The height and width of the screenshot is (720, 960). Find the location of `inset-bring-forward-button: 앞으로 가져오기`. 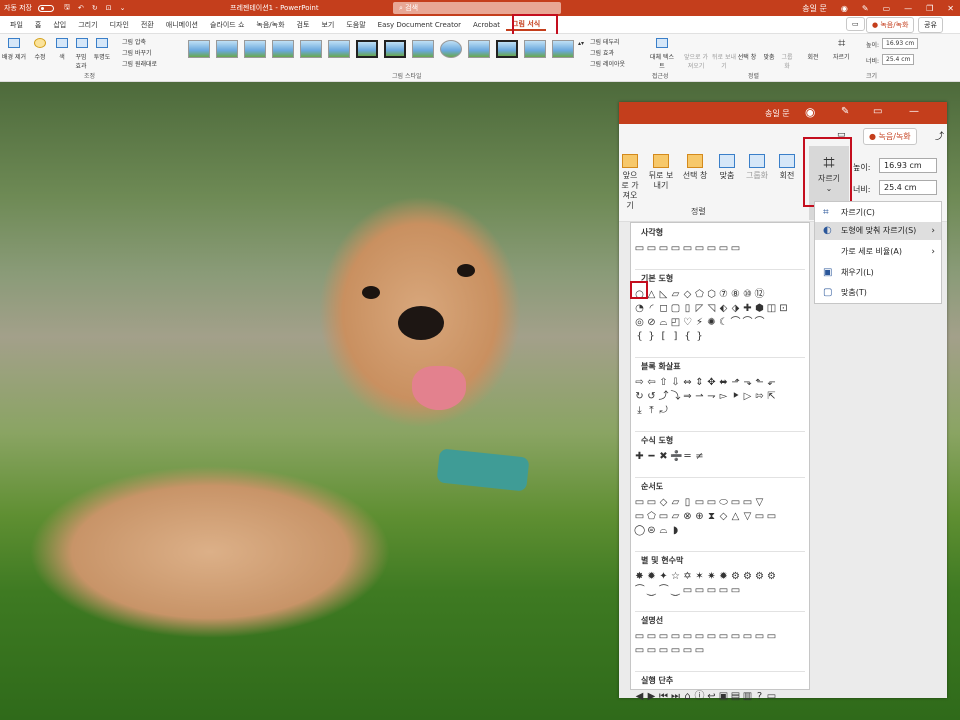

inset-bring-forward-button: 앞으로 가져오기 is located at coordinates (630, 182).